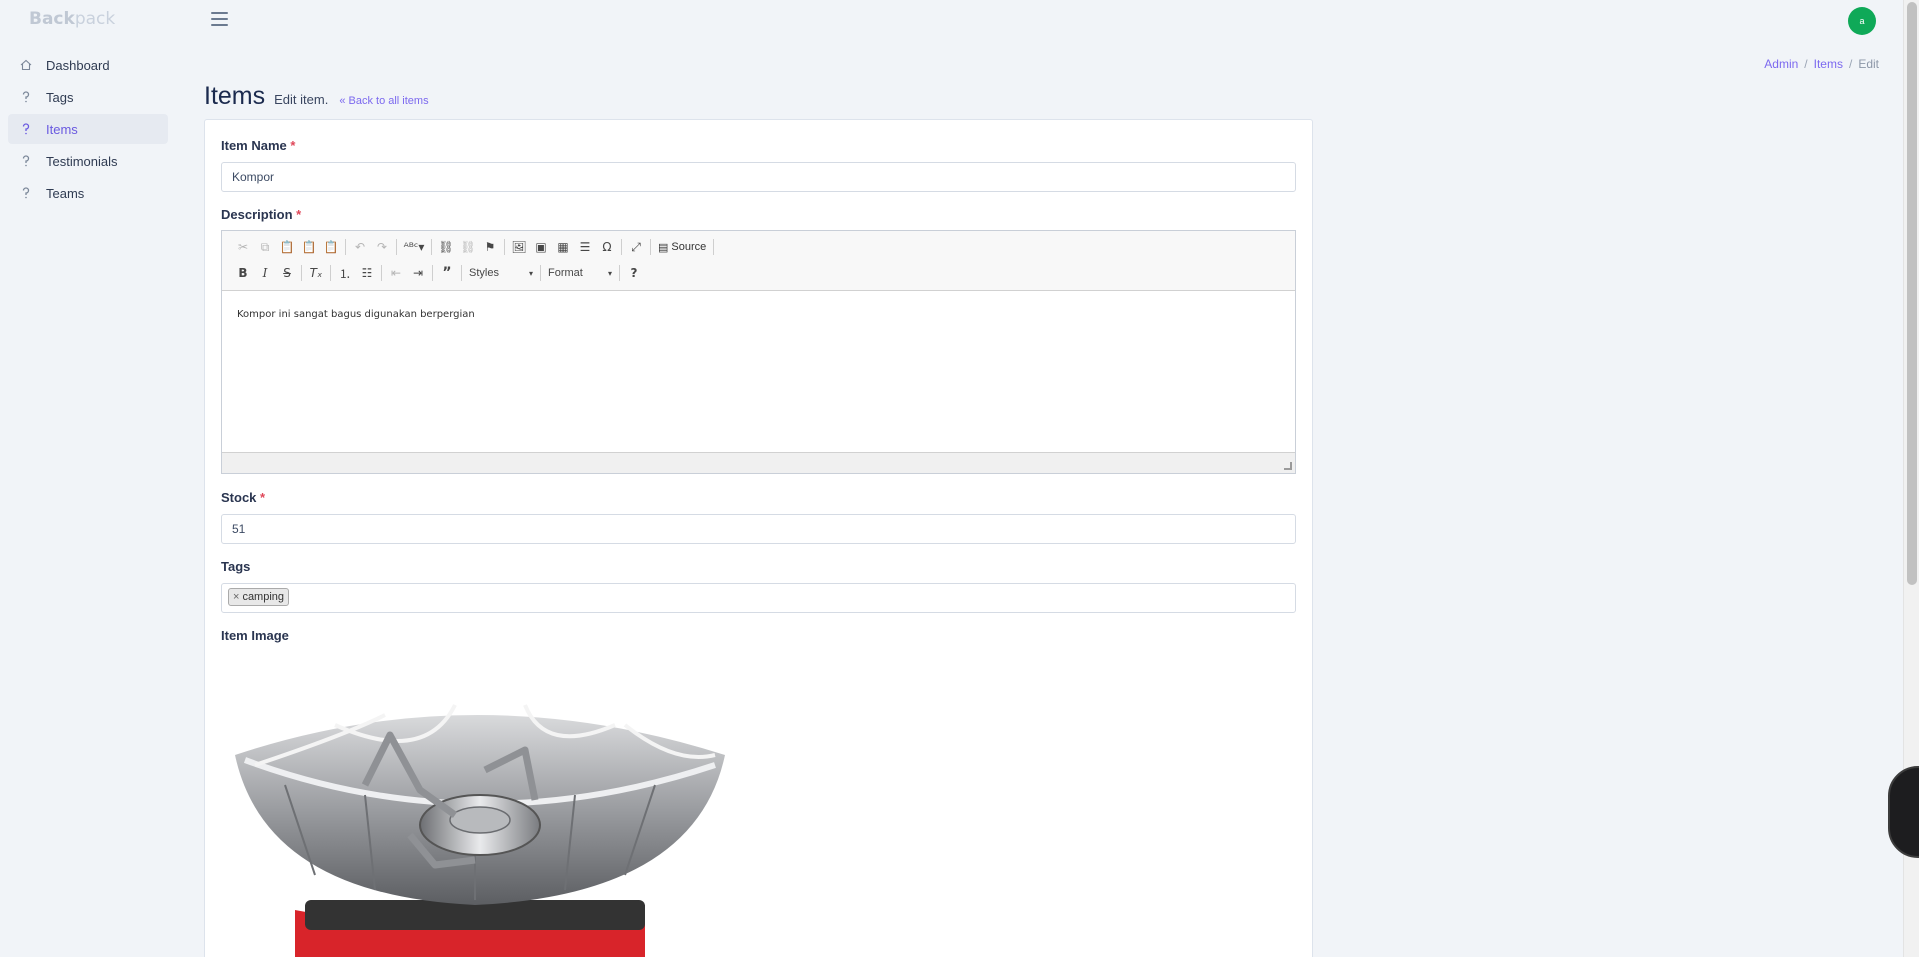  I want to click on link-icon: ⛓, so click(446, 247).